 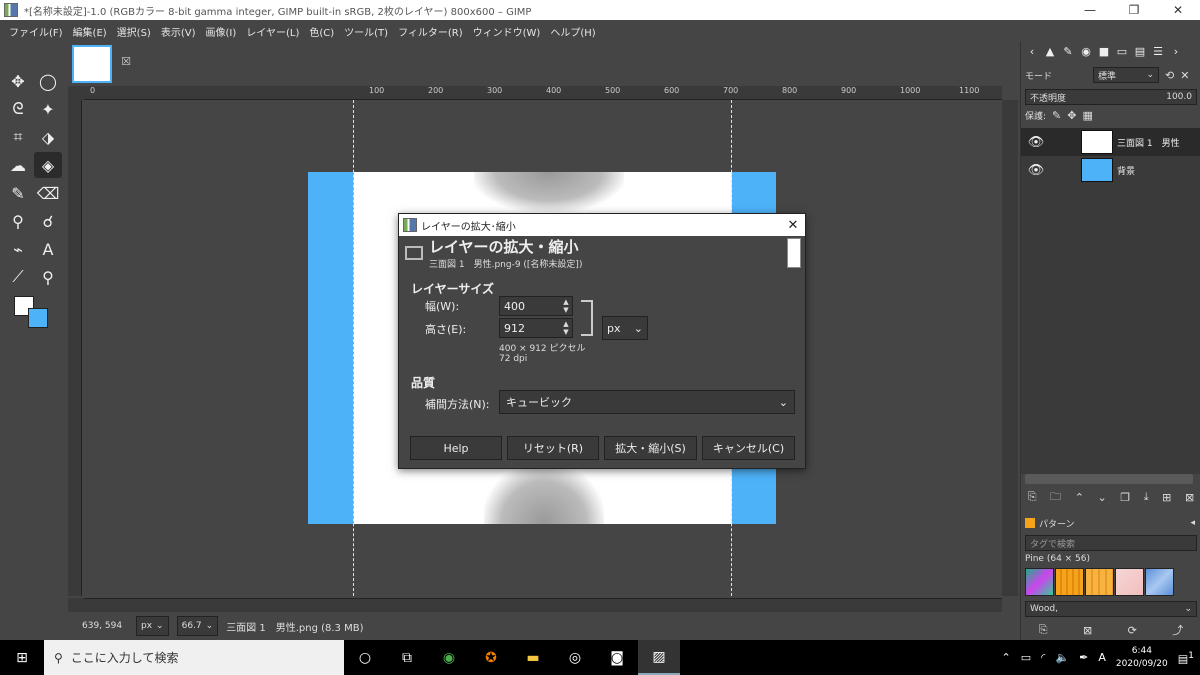 What do you see at coordinates (48, 109) in the screenshot?
I see `fuzzy-select-icon: ✦` at bounding box center [48, 109].